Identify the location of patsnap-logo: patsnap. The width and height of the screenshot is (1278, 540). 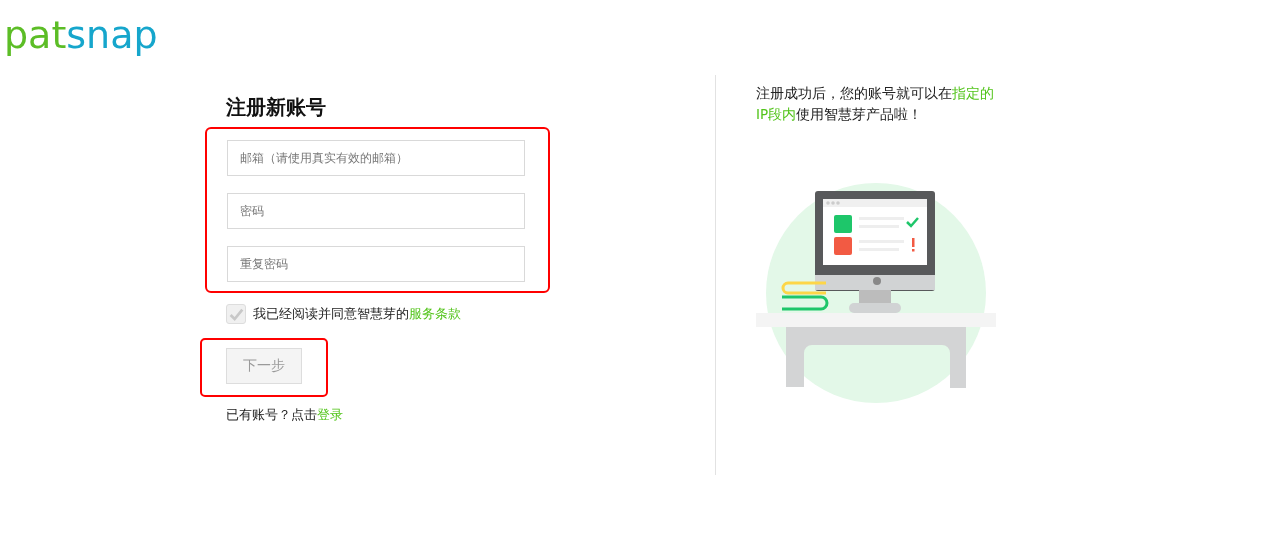
(81, 35).